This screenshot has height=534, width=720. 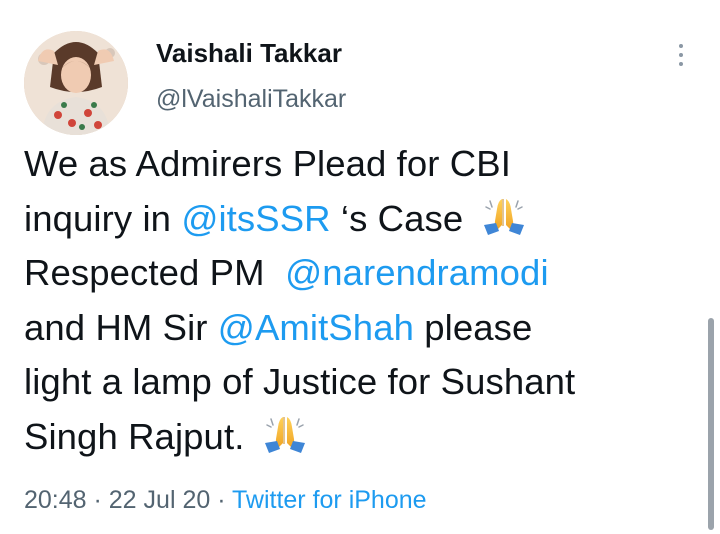 What do you see at coordinates (267, 163) in the screenshot?
I see `tweet-text-segment: We as Admirers Plead for CBI` at bounding box center [267, 163].